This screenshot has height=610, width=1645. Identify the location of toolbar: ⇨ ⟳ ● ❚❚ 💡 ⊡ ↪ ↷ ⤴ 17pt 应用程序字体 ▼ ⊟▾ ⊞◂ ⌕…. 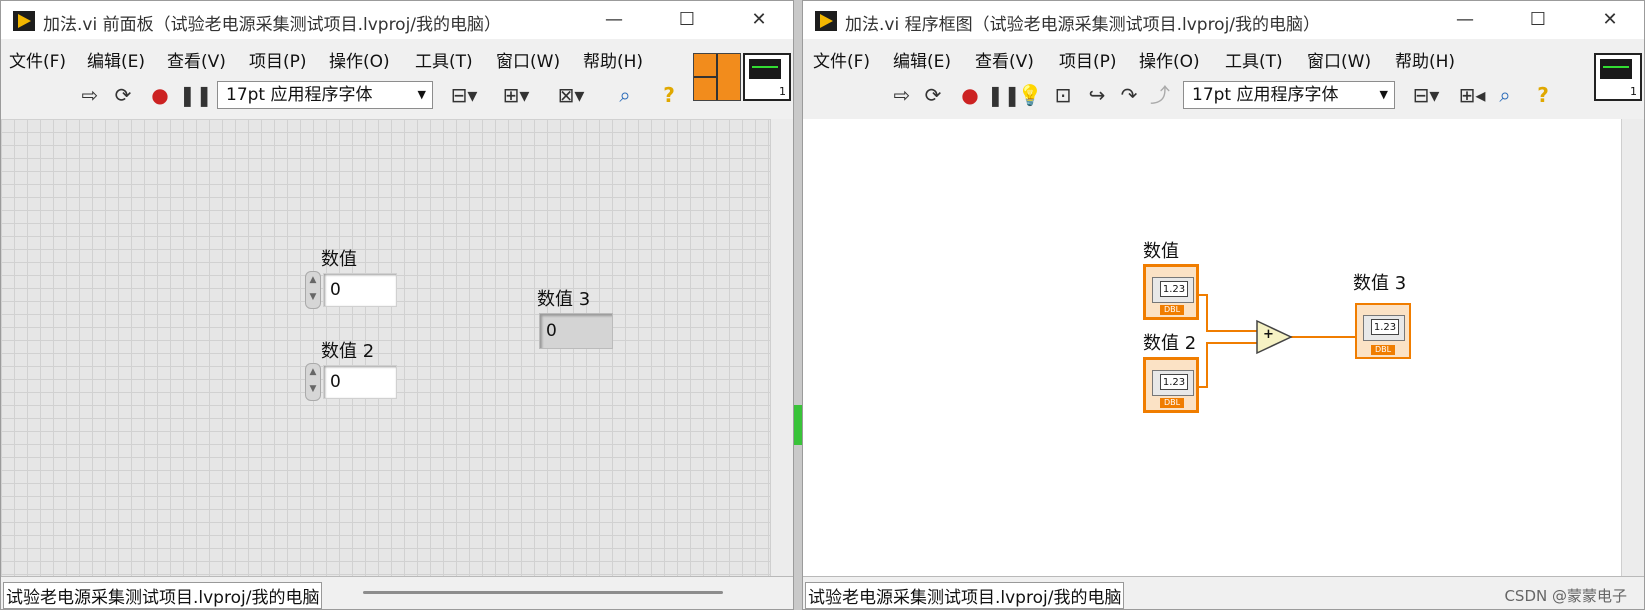
(1223, 96).